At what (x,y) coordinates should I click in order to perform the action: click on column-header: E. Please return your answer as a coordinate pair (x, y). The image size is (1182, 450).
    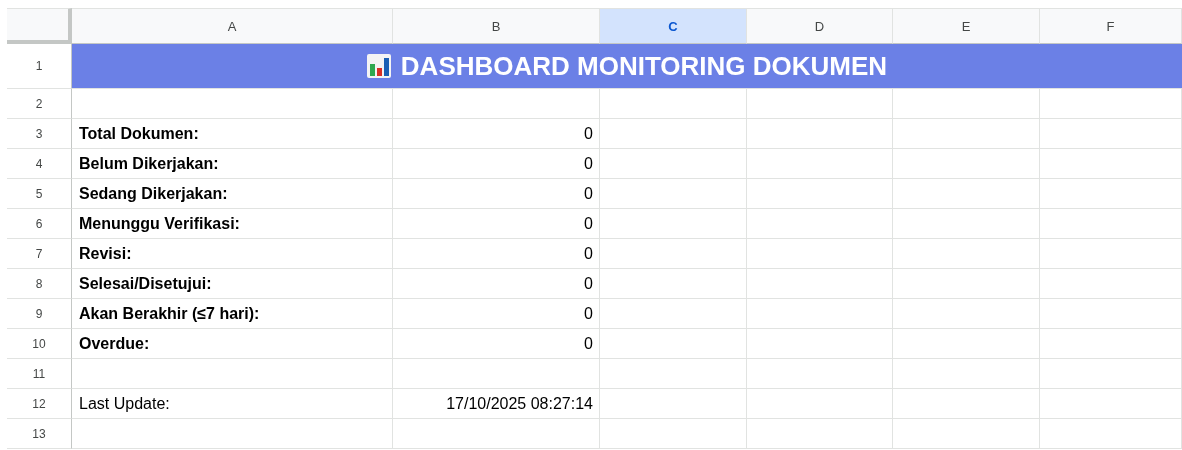
    Looking at the image, I should click on (966, 26).